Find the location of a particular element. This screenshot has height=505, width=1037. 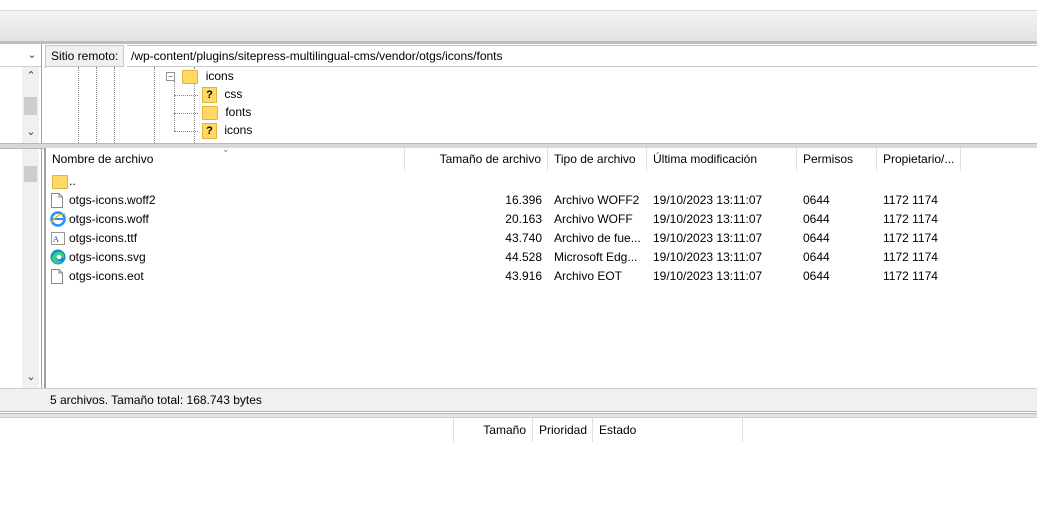

file-size: 16.396 is located at coordinates (523, 200).